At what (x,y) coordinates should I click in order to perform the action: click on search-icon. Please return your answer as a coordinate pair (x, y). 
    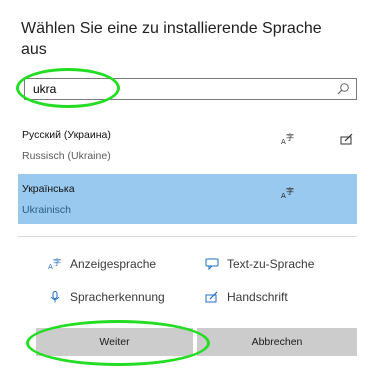
    Looking at the image, I should click on (343, 89).